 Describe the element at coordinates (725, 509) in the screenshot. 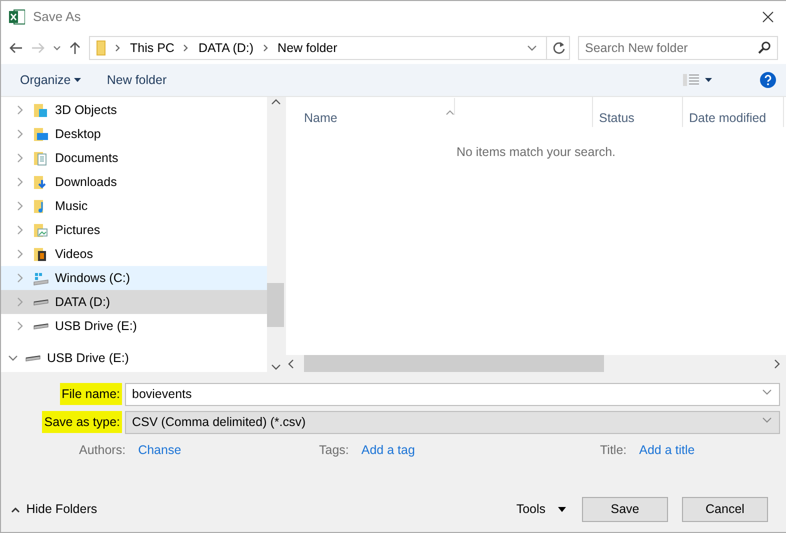

I see `cancel-button: Cancel` at that location.